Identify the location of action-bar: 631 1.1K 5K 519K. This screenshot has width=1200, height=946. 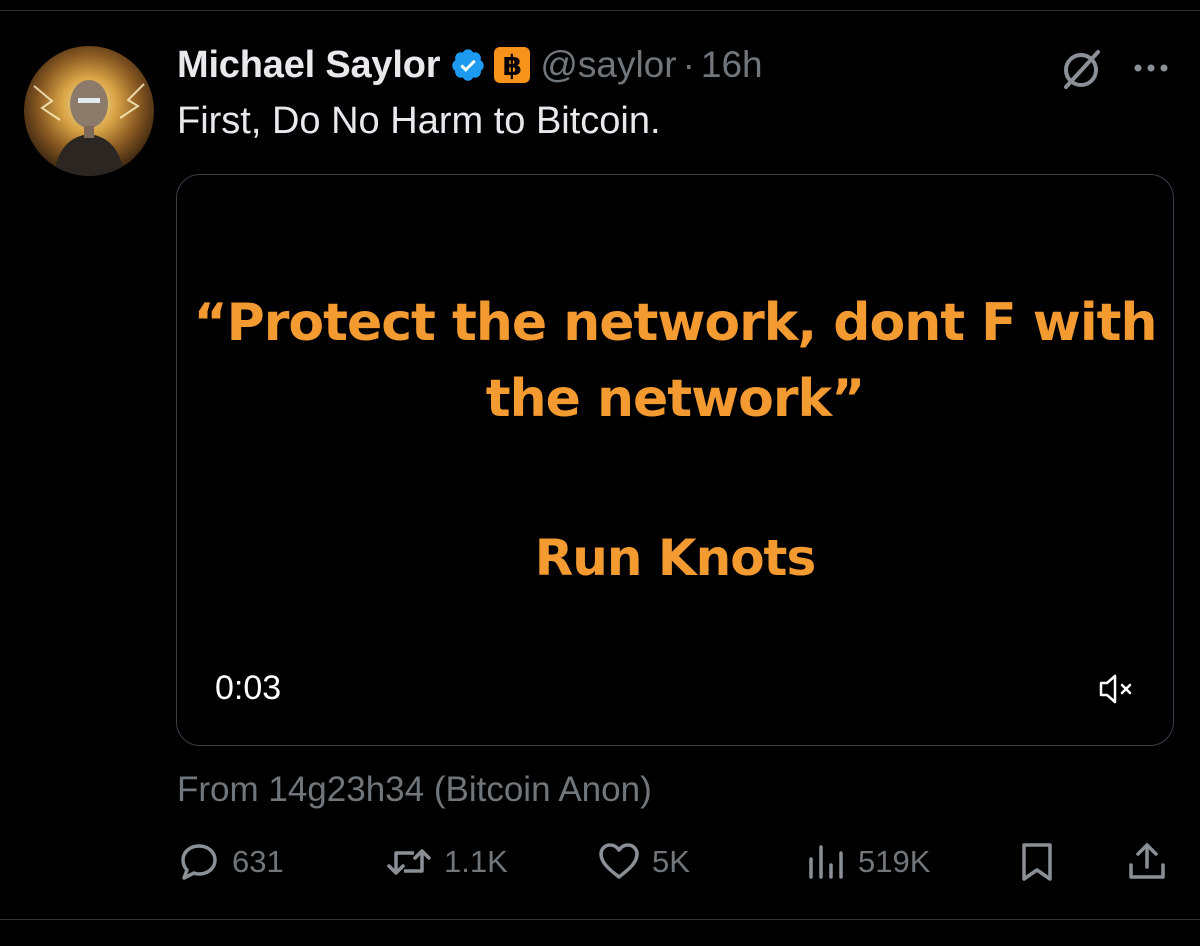
(600, 862).